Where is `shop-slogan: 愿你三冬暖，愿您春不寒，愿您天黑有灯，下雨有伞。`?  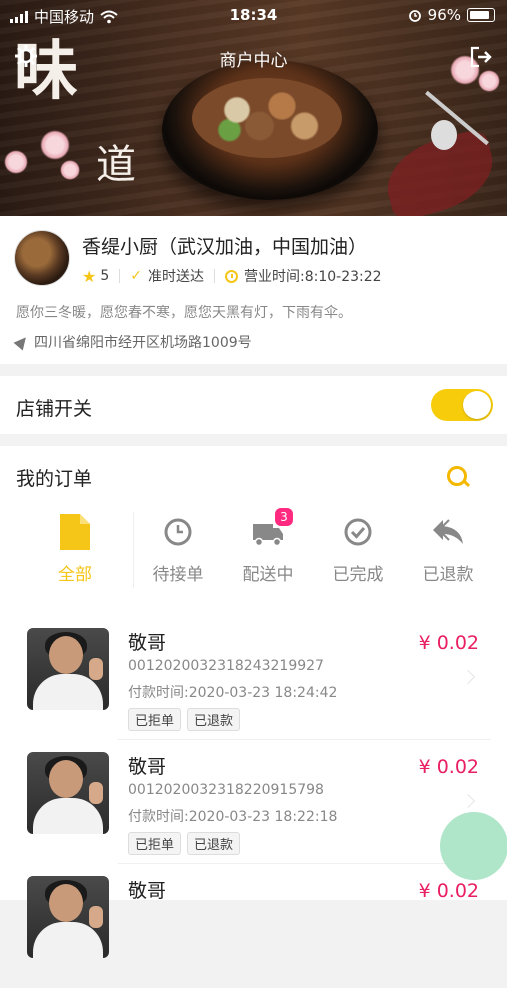 shop-slogan: 愿你三冬暖，愿您春不寒，愿您天黑有灯，下雨有伞。 is located at coordinates (184, 313).